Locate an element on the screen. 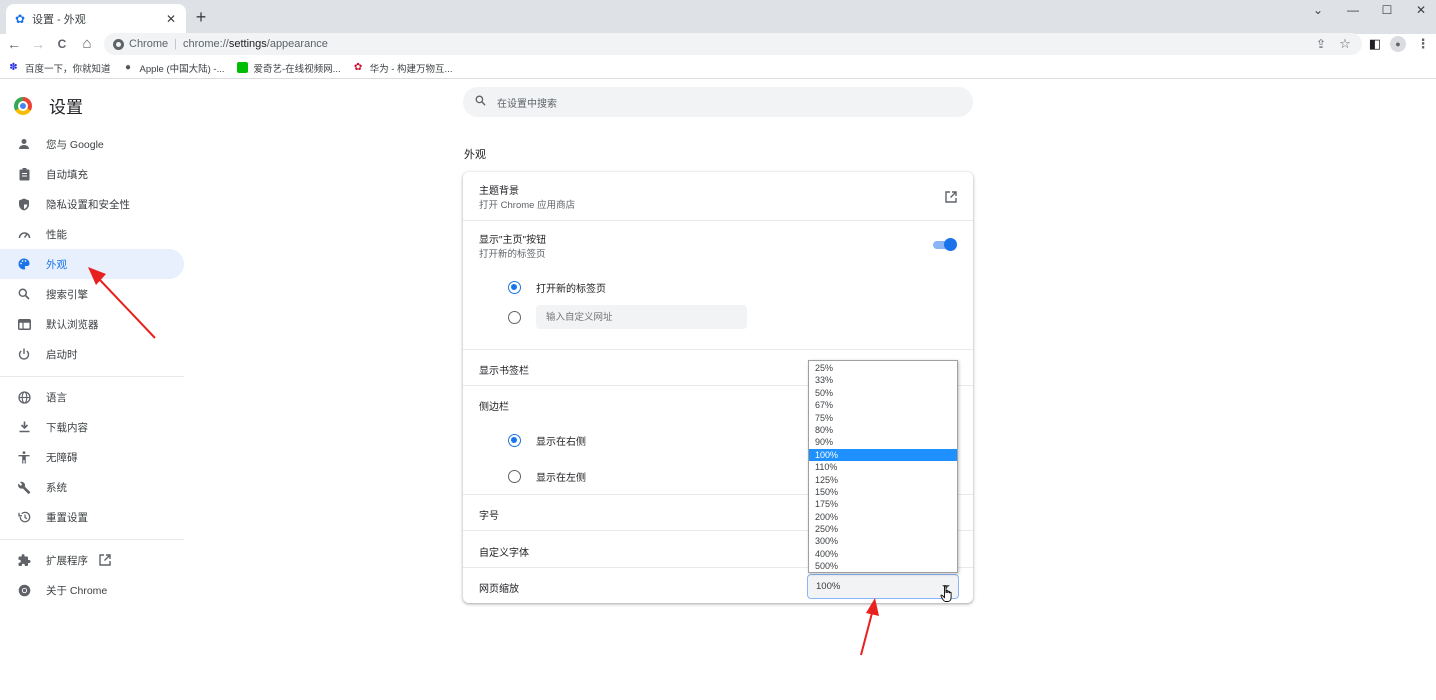 This screenshot has width=1436, height=700. zoom-option: 110% is located at coordinates (883, 467).